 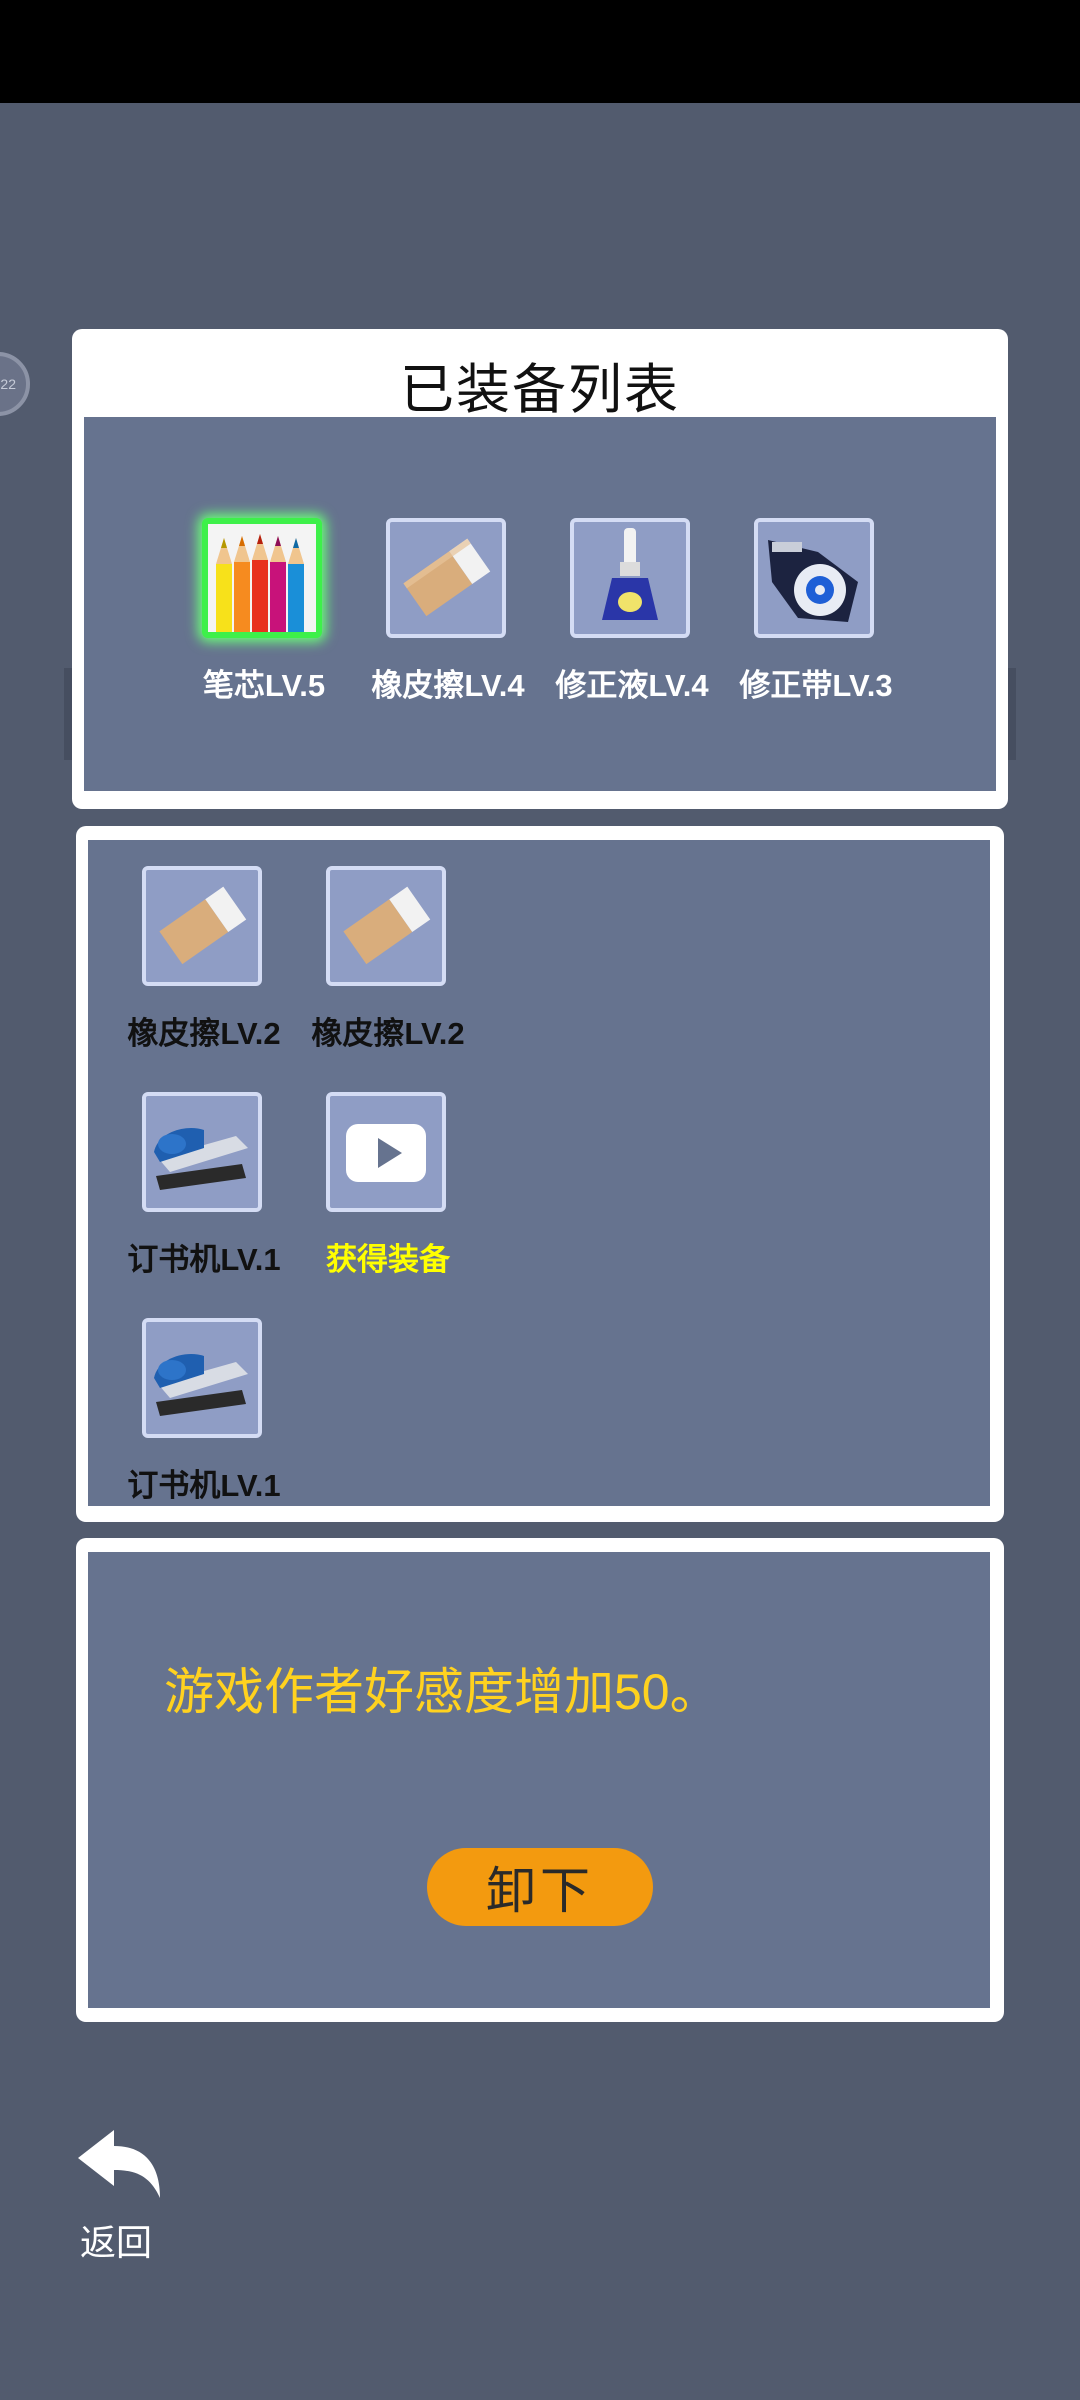 I want to click on equipped-label: 笔芯LV.5, so click(x=264, y=685).